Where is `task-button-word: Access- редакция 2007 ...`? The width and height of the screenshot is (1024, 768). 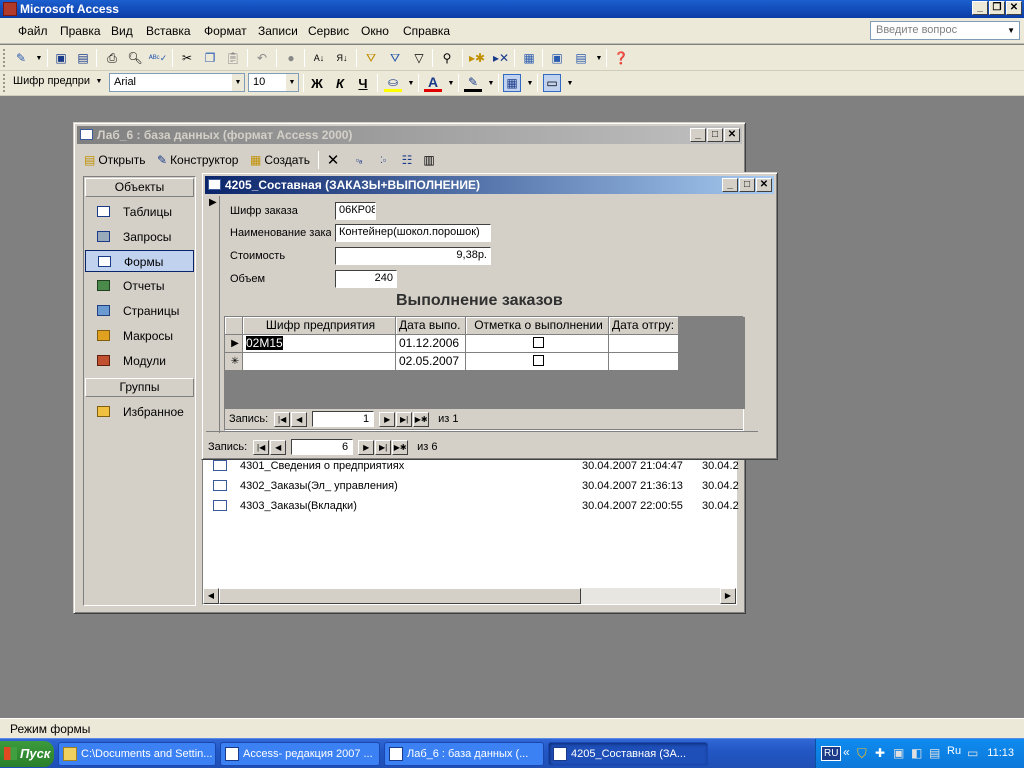
task-button-word: Access- редакция 2007 ... is located at coordinates (300, 754).